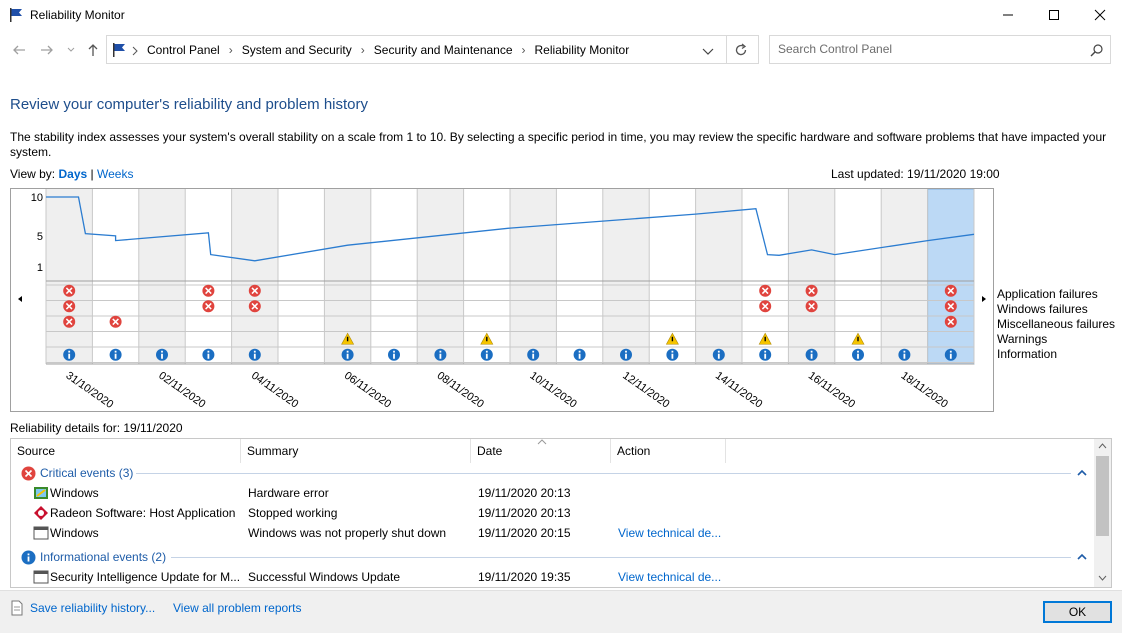 Image resolution: width=1122 pixels, height=633 pixels. I want to click on chevron-down-icon, so click(708, 51).